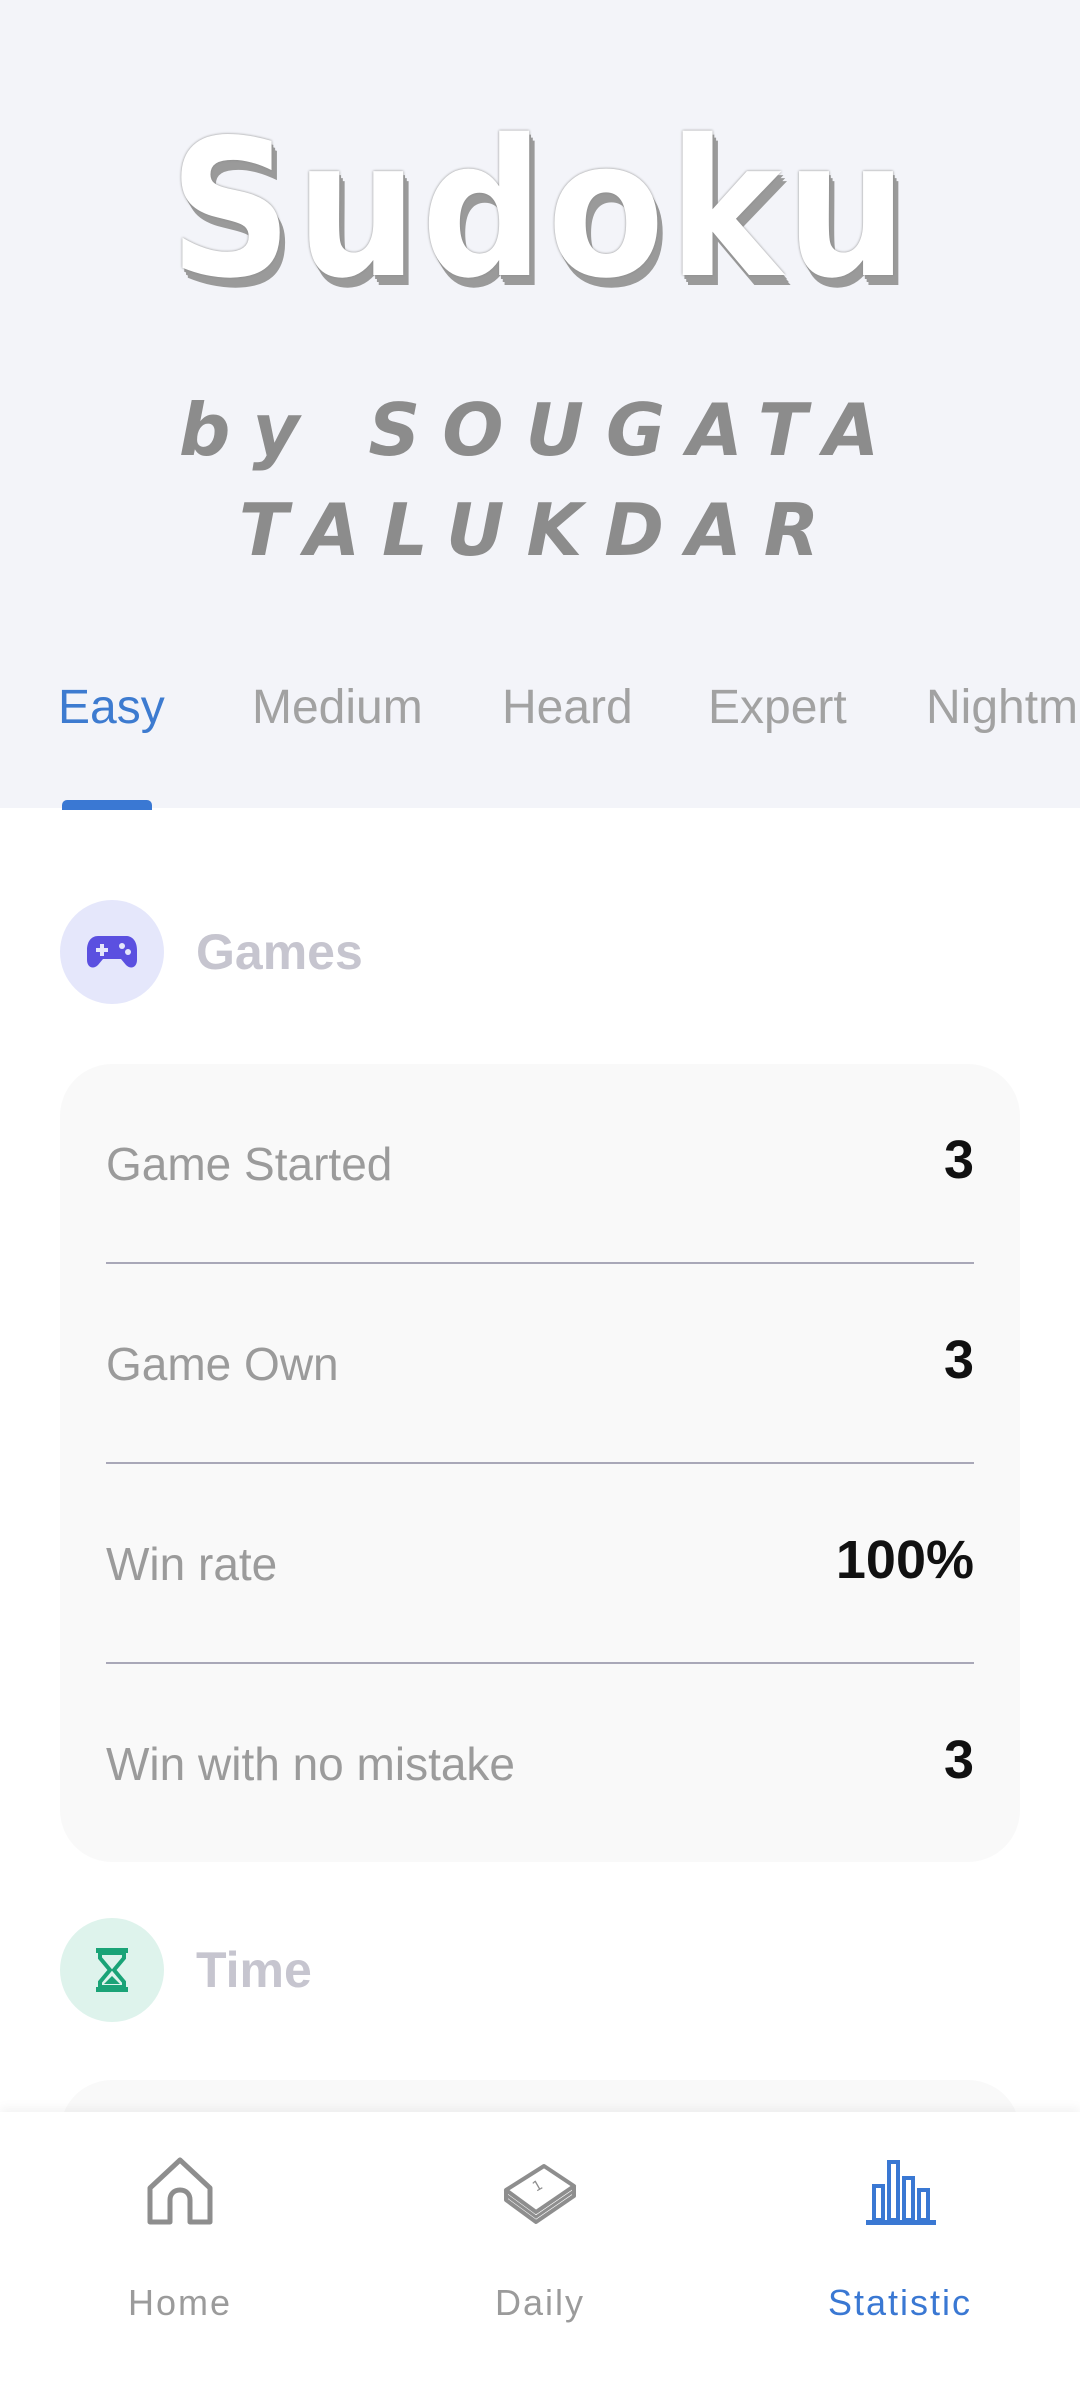 Image resolution: width=1080 pixels, height=2400 pixels. I want to click on tab-heard: Heard, so click(567, 708).